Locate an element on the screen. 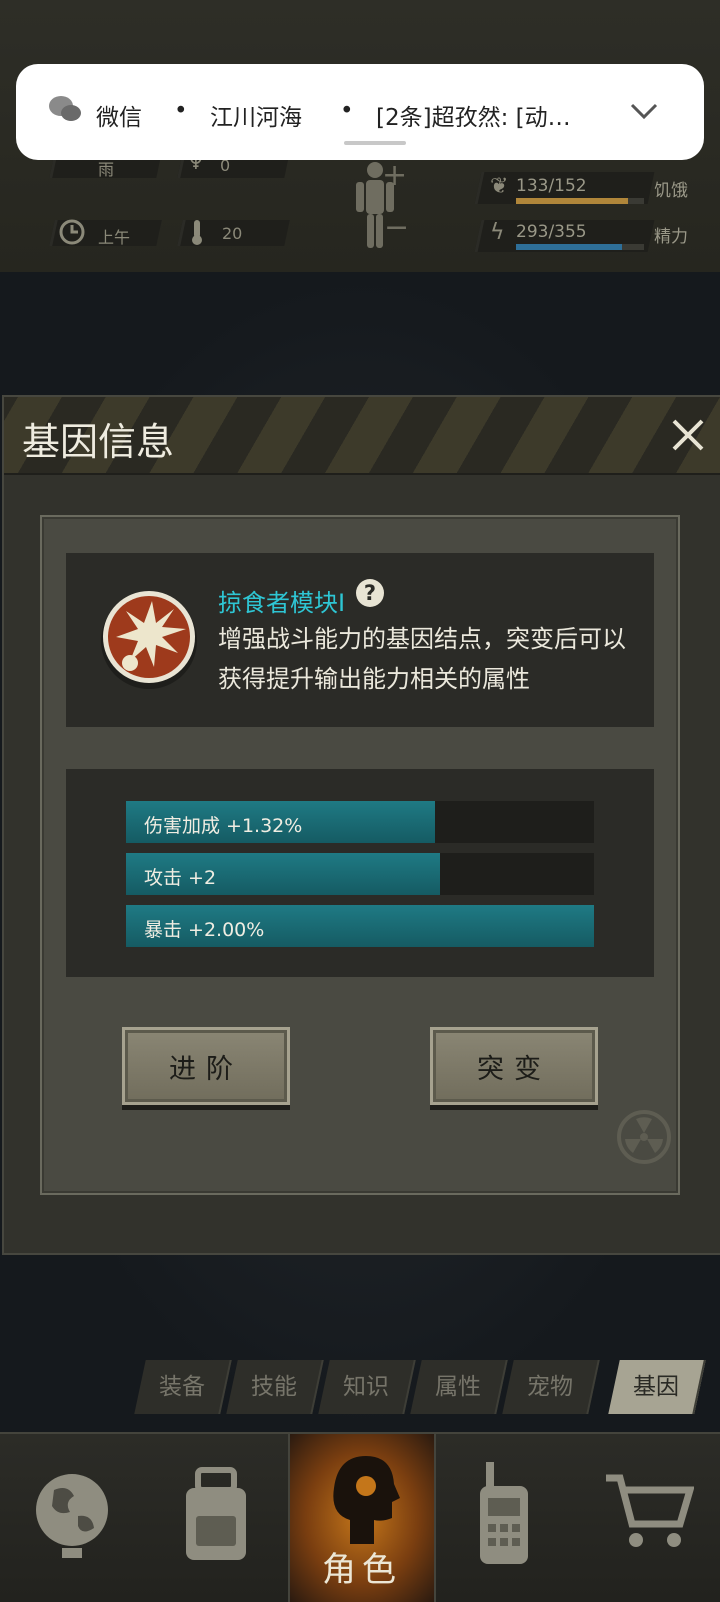 This screenshot has width=720, height=1602. tab-genes: 基因 is located at coordinates (657, 1387).